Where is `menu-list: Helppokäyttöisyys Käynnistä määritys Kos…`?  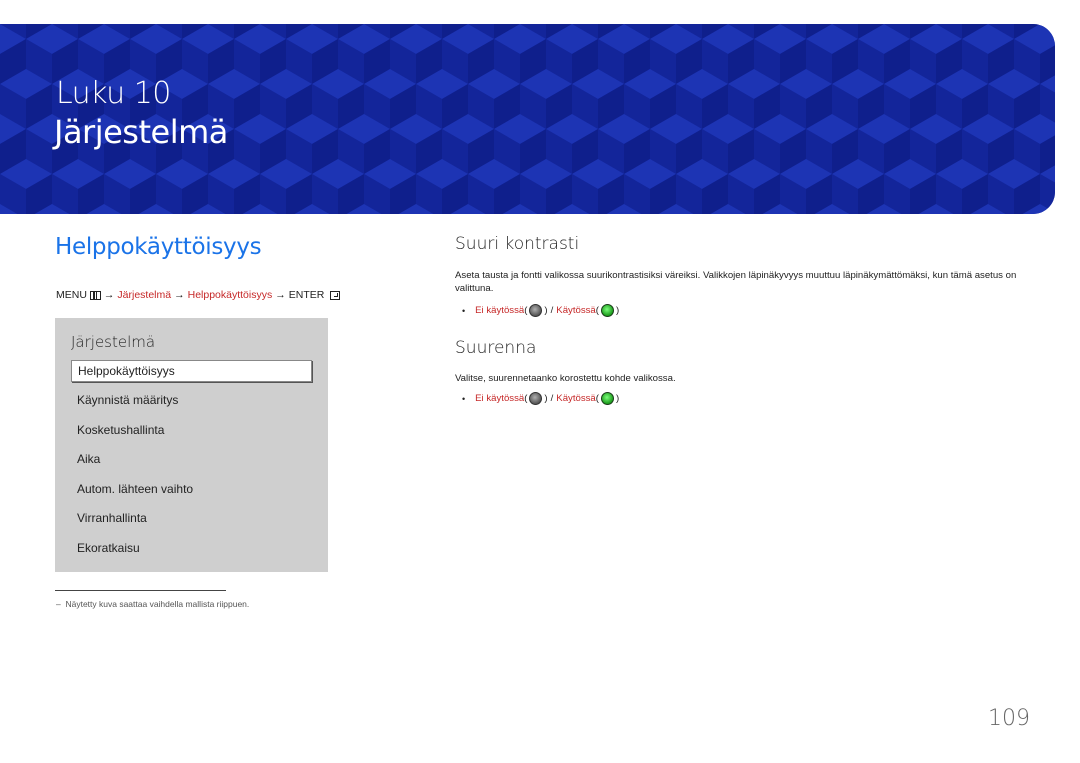 menu-list: Helppokäyttöisyys Käynnistä määritys Kos… is located at coordinates (191, 463).